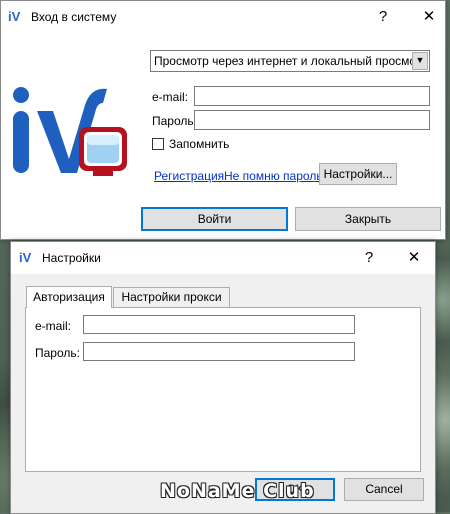 The width and height of the screenshot is (450, 514). Describe the element at coordinates (158, 144) in the screenshot. I see `remember-checkbox` at that location.